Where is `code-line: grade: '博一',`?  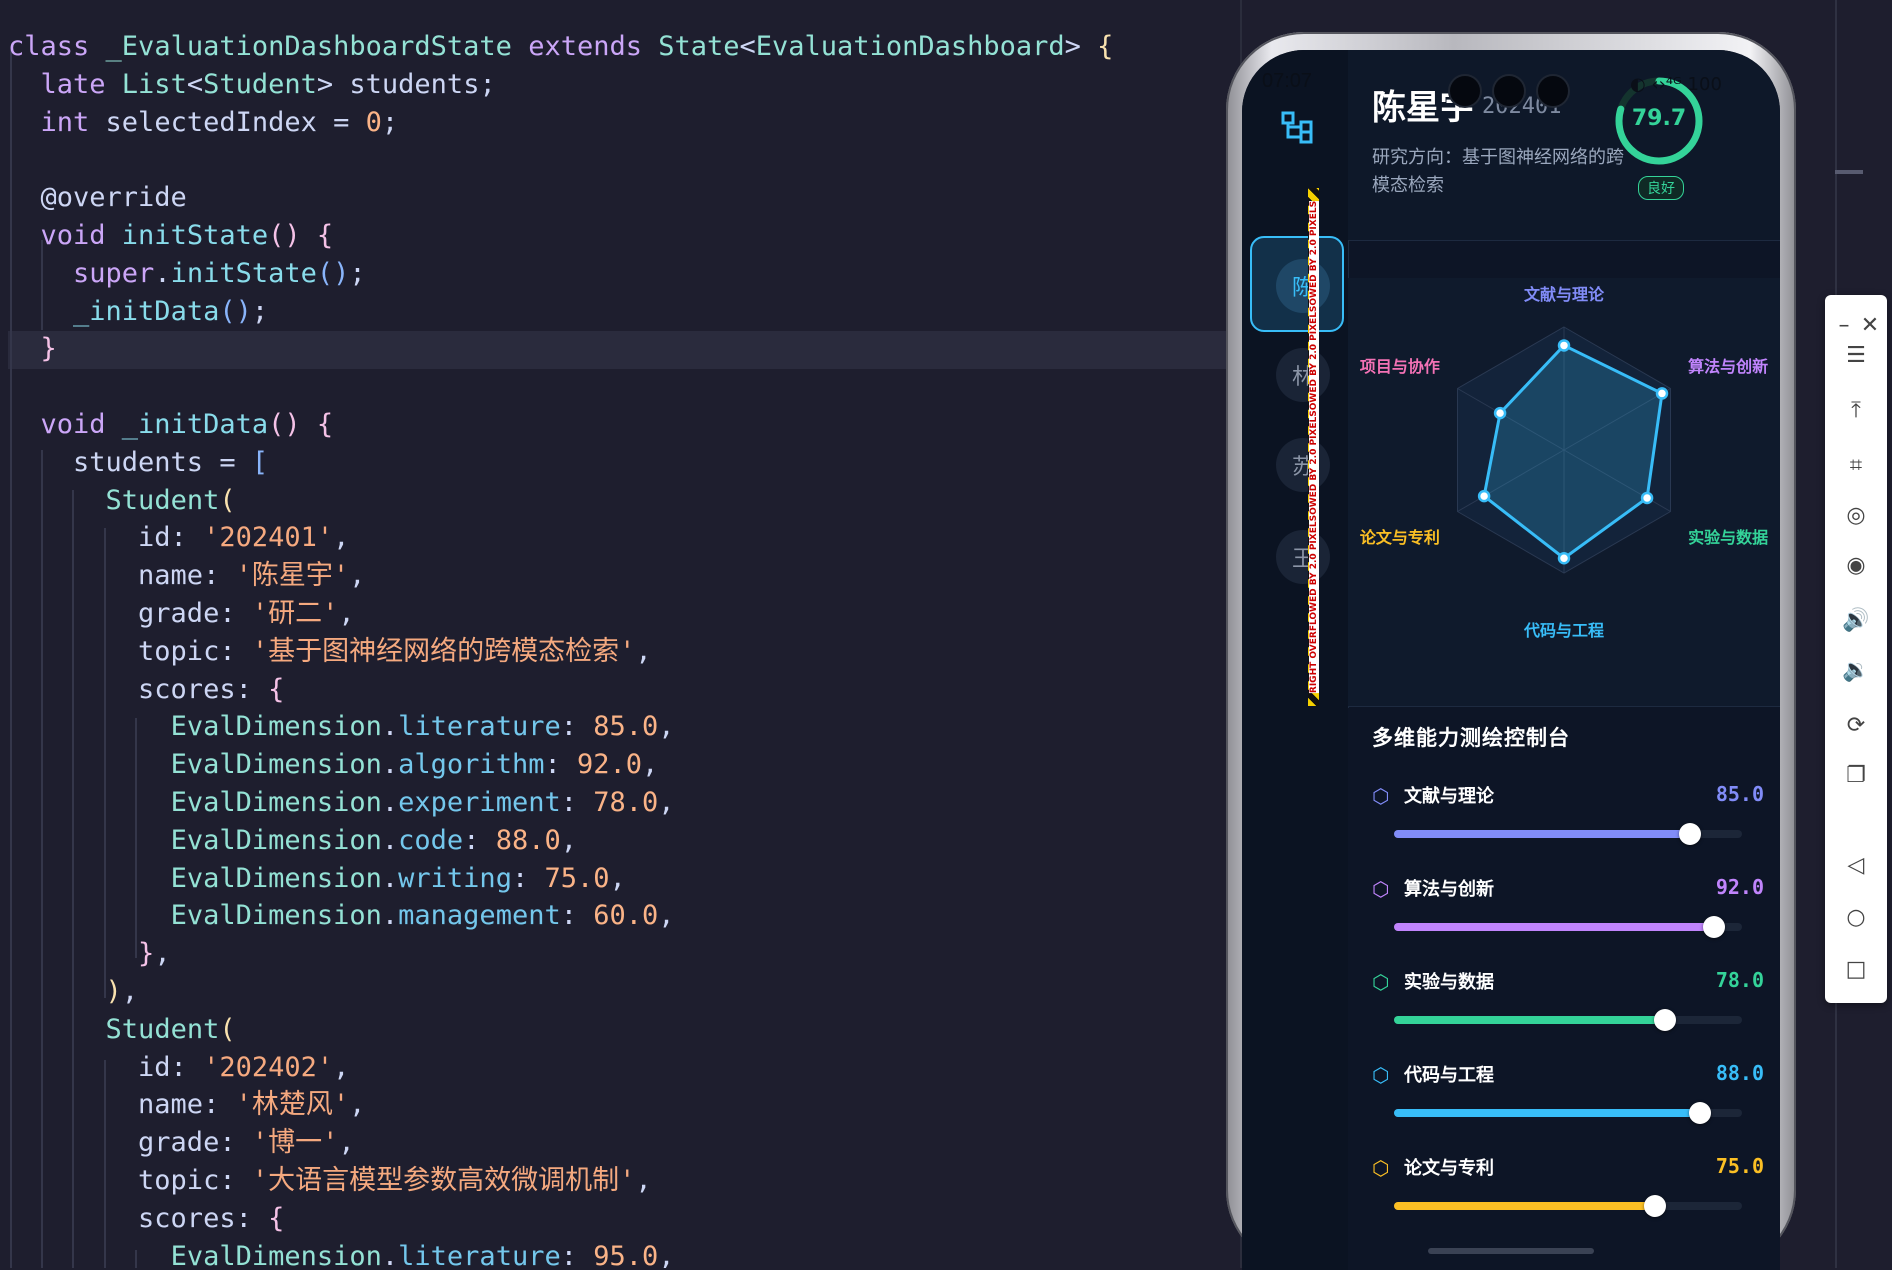 code-line: grade: '博一', is located at coordinates (181, 1143).